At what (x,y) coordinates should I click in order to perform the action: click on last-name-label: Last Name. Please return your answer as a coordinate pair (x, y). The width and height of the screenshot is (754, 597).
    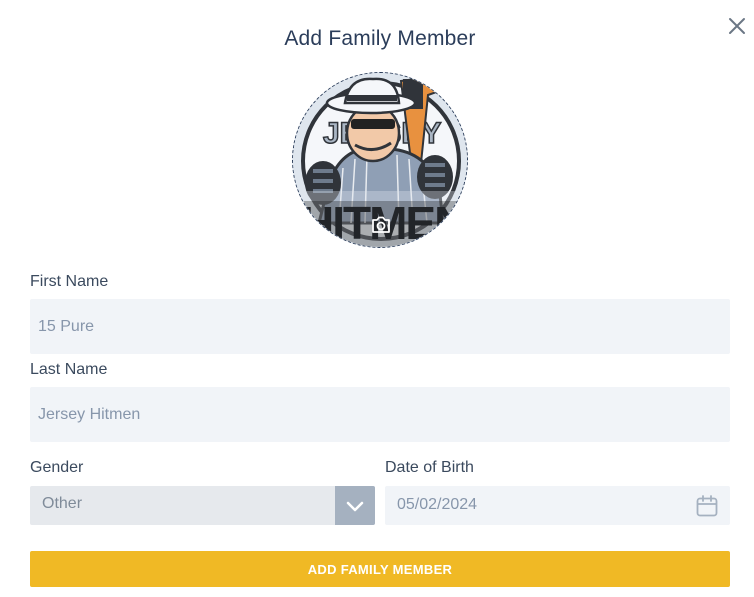
    Looking at the image, I should click on (69, 369).